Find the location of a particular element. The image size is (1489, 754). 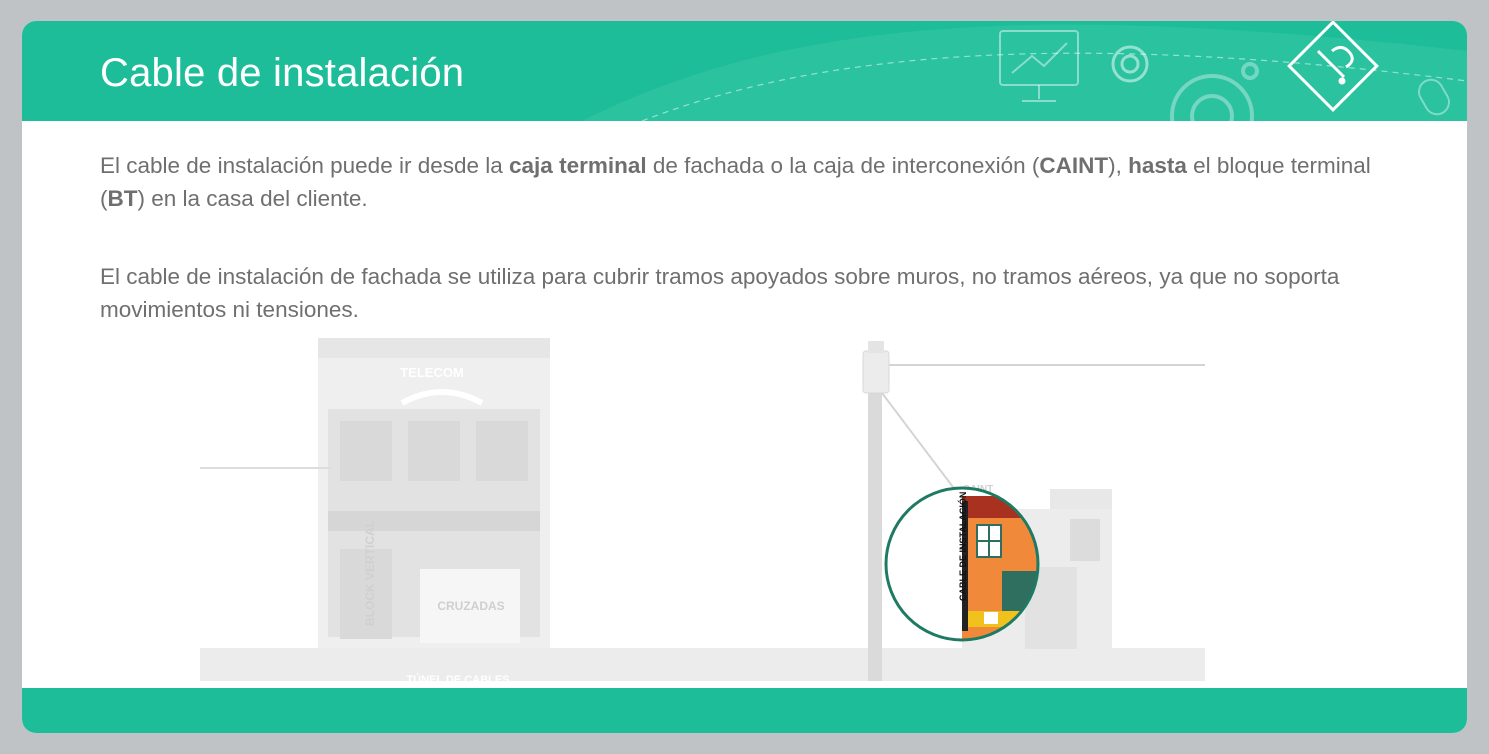

telecom-sign: TELECOM is located at coordinates (432, 372).